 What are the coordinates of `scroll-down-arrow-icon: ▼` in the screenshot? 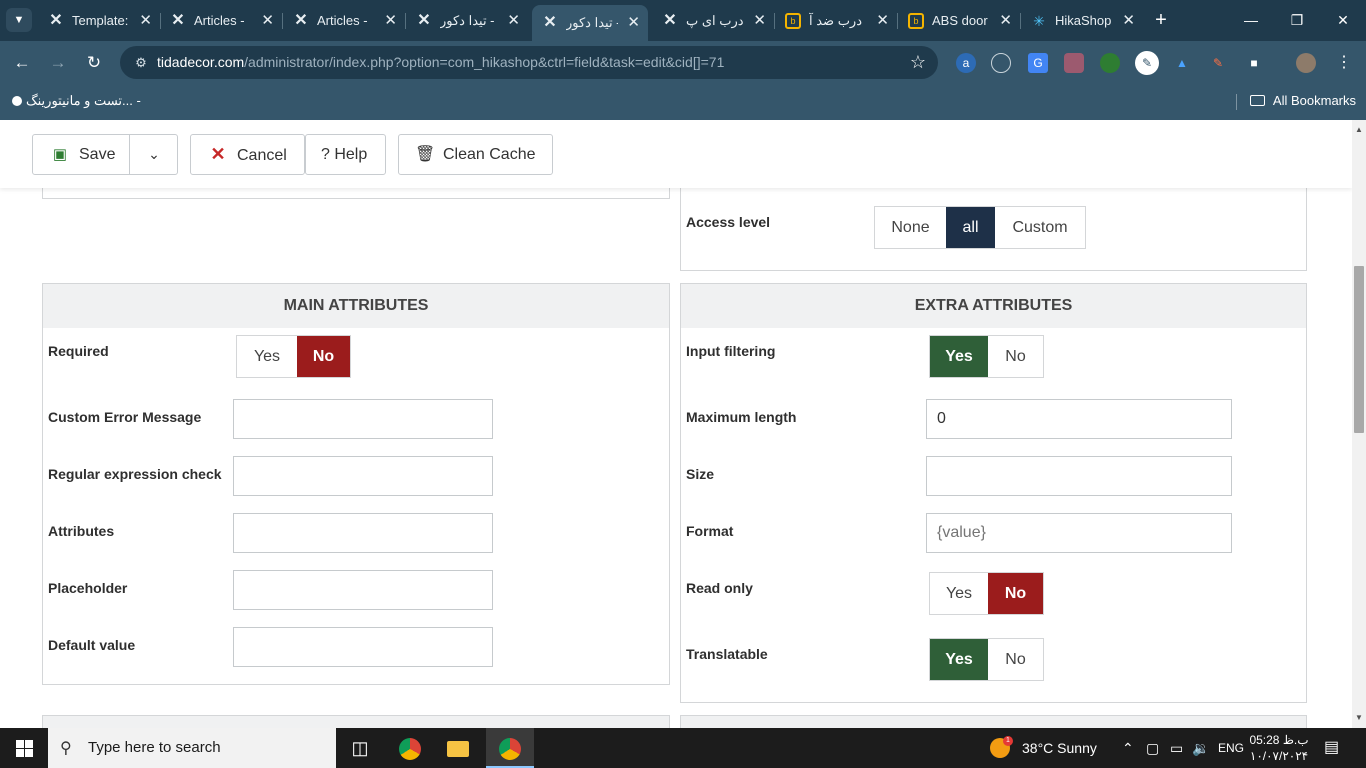 It's located at (1359, 718).